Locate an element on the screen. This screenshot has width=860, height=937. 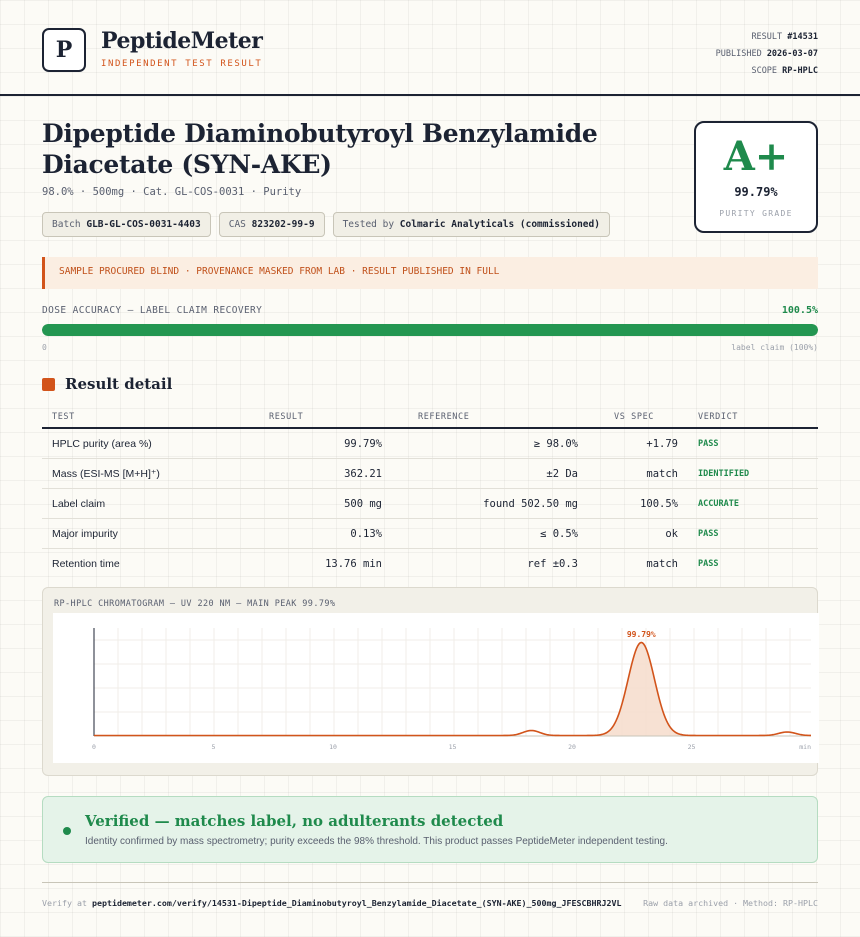
x-tick-label: 5 is located at coordinates (214, 747).